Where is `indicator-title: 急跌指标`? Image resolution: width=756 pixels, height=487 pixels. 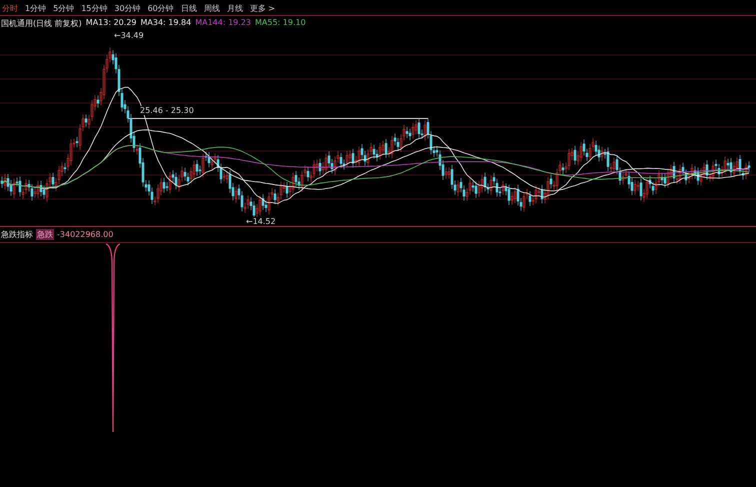 indicator-title: 急跌指标 is located at coordinates (17, 234).